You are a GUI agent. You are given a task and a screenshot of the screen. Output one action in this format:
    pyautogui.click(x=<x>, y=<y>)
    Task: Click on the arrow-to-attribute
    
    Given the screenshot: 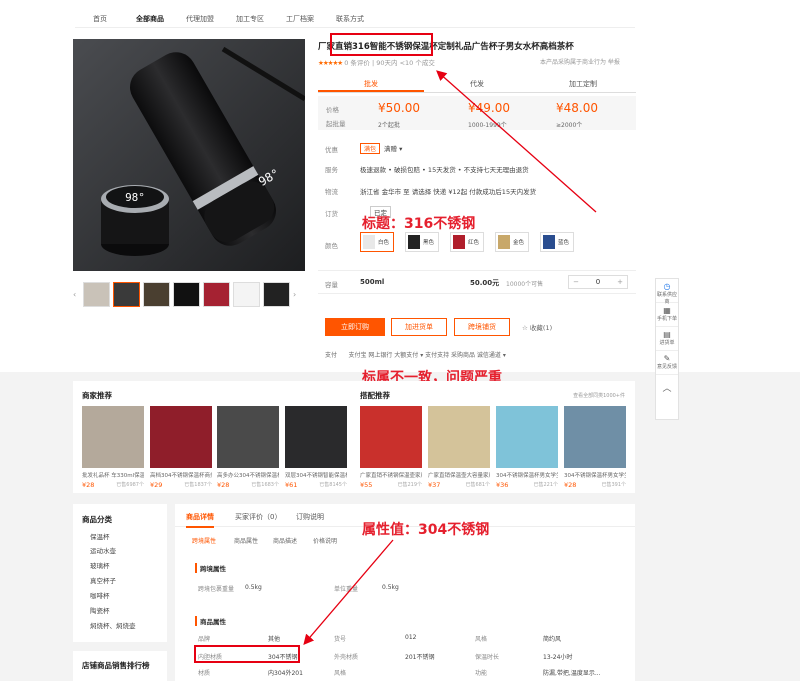 What is the action you would take?
    pyautogui.click(x=348, y=592)
    